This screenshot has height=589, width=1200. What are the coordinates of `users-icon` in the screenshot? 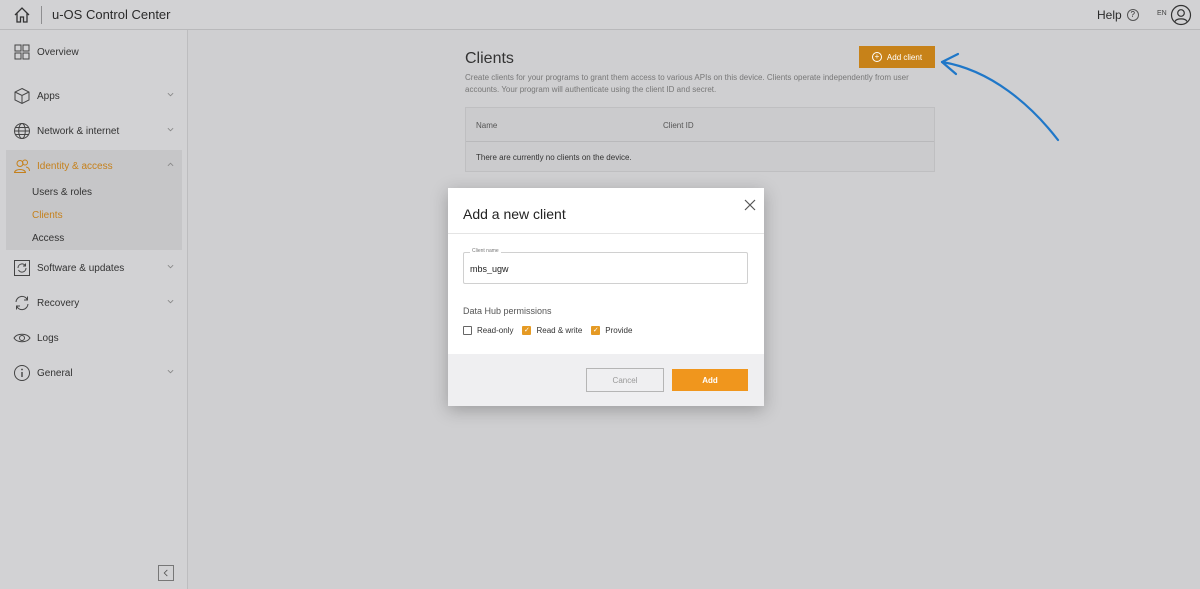 It's located at (22, 166).